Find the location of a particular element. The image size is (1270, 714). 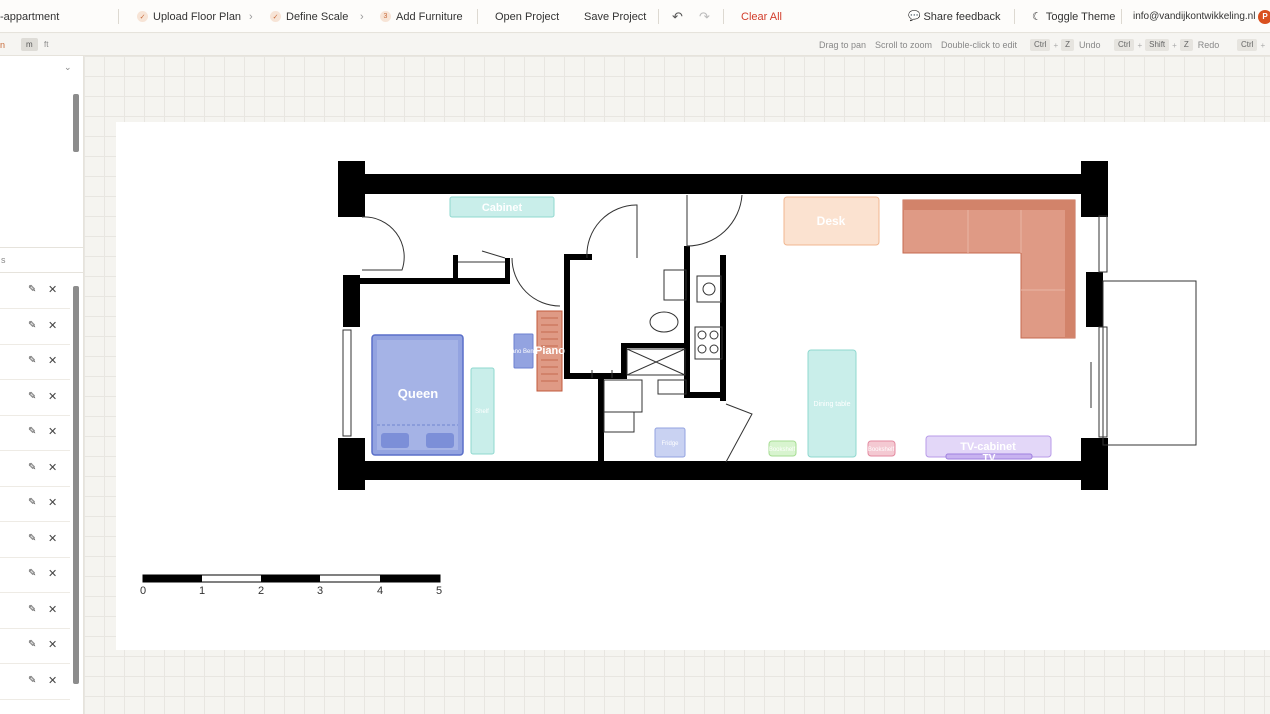

tv-cabinet-label: TV-cabinet is located at coordinates (988, 447).